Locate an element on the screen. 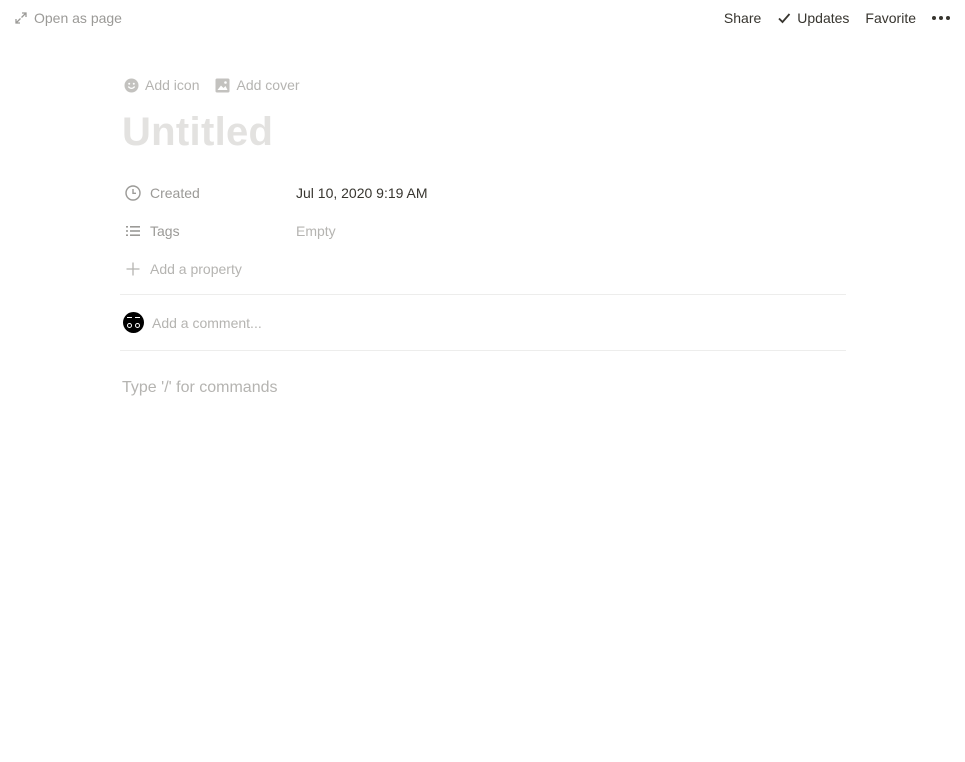 The width and height of the screenshot is (965, 762). add-property-label: Add a property is located at coordinates (196, 269).